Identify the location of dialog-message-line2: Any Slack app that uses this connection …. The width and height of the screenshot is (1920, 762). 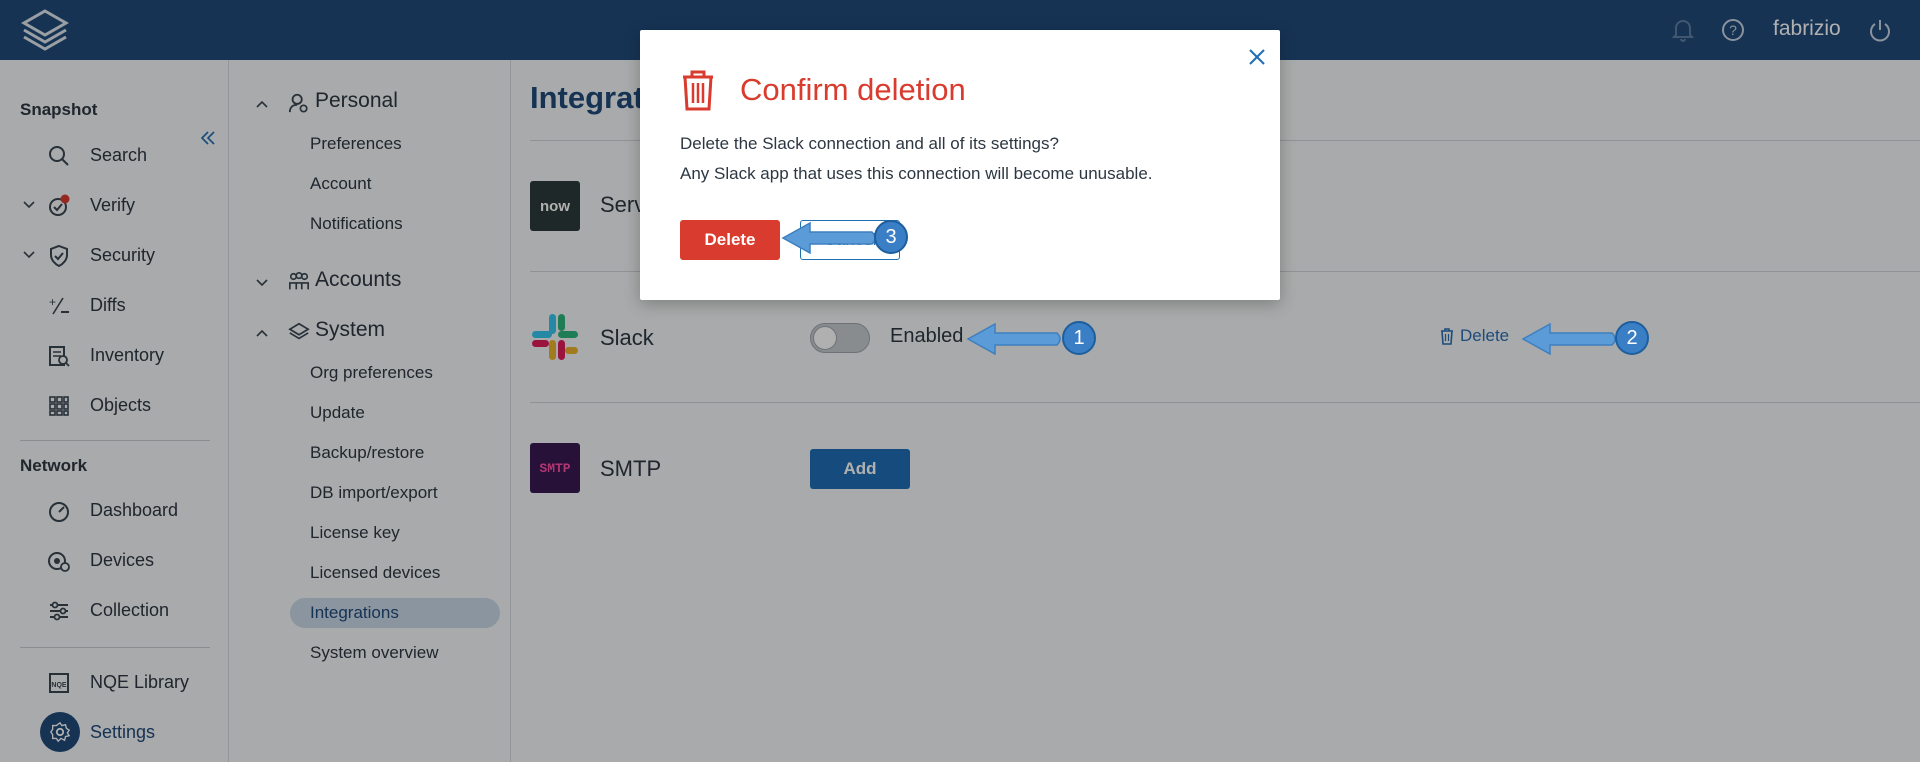
(916, 173).